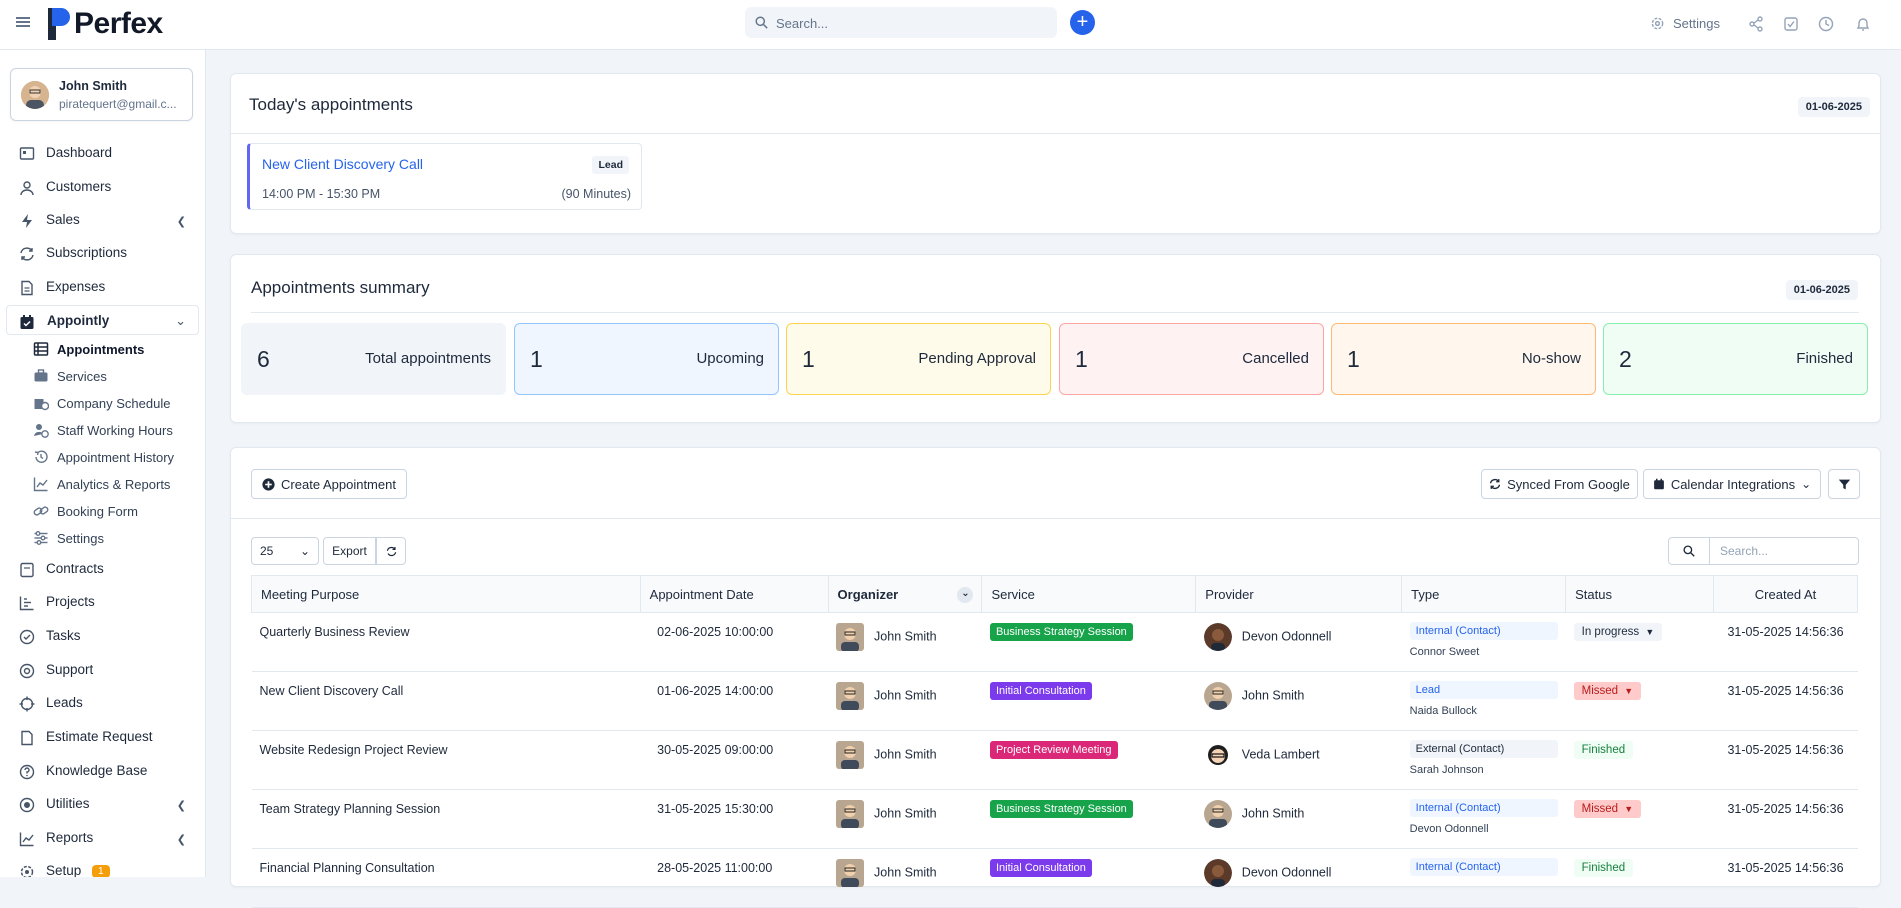 This screenshot has width=1901, height=908. What do you see at coordinates (102, 737) in the screenshot?
I see `sidebar-item-estimate-request: Estimate Request` at bounding box center [102, 737].